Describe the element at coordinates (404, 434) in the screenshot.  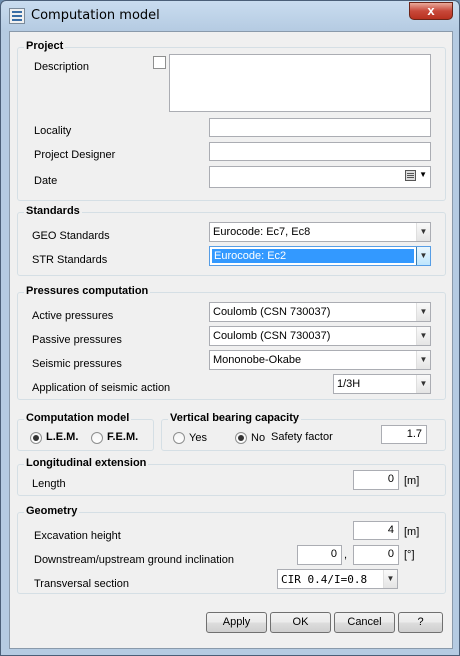
I see `safety-factor-input: 1.7` at that location.